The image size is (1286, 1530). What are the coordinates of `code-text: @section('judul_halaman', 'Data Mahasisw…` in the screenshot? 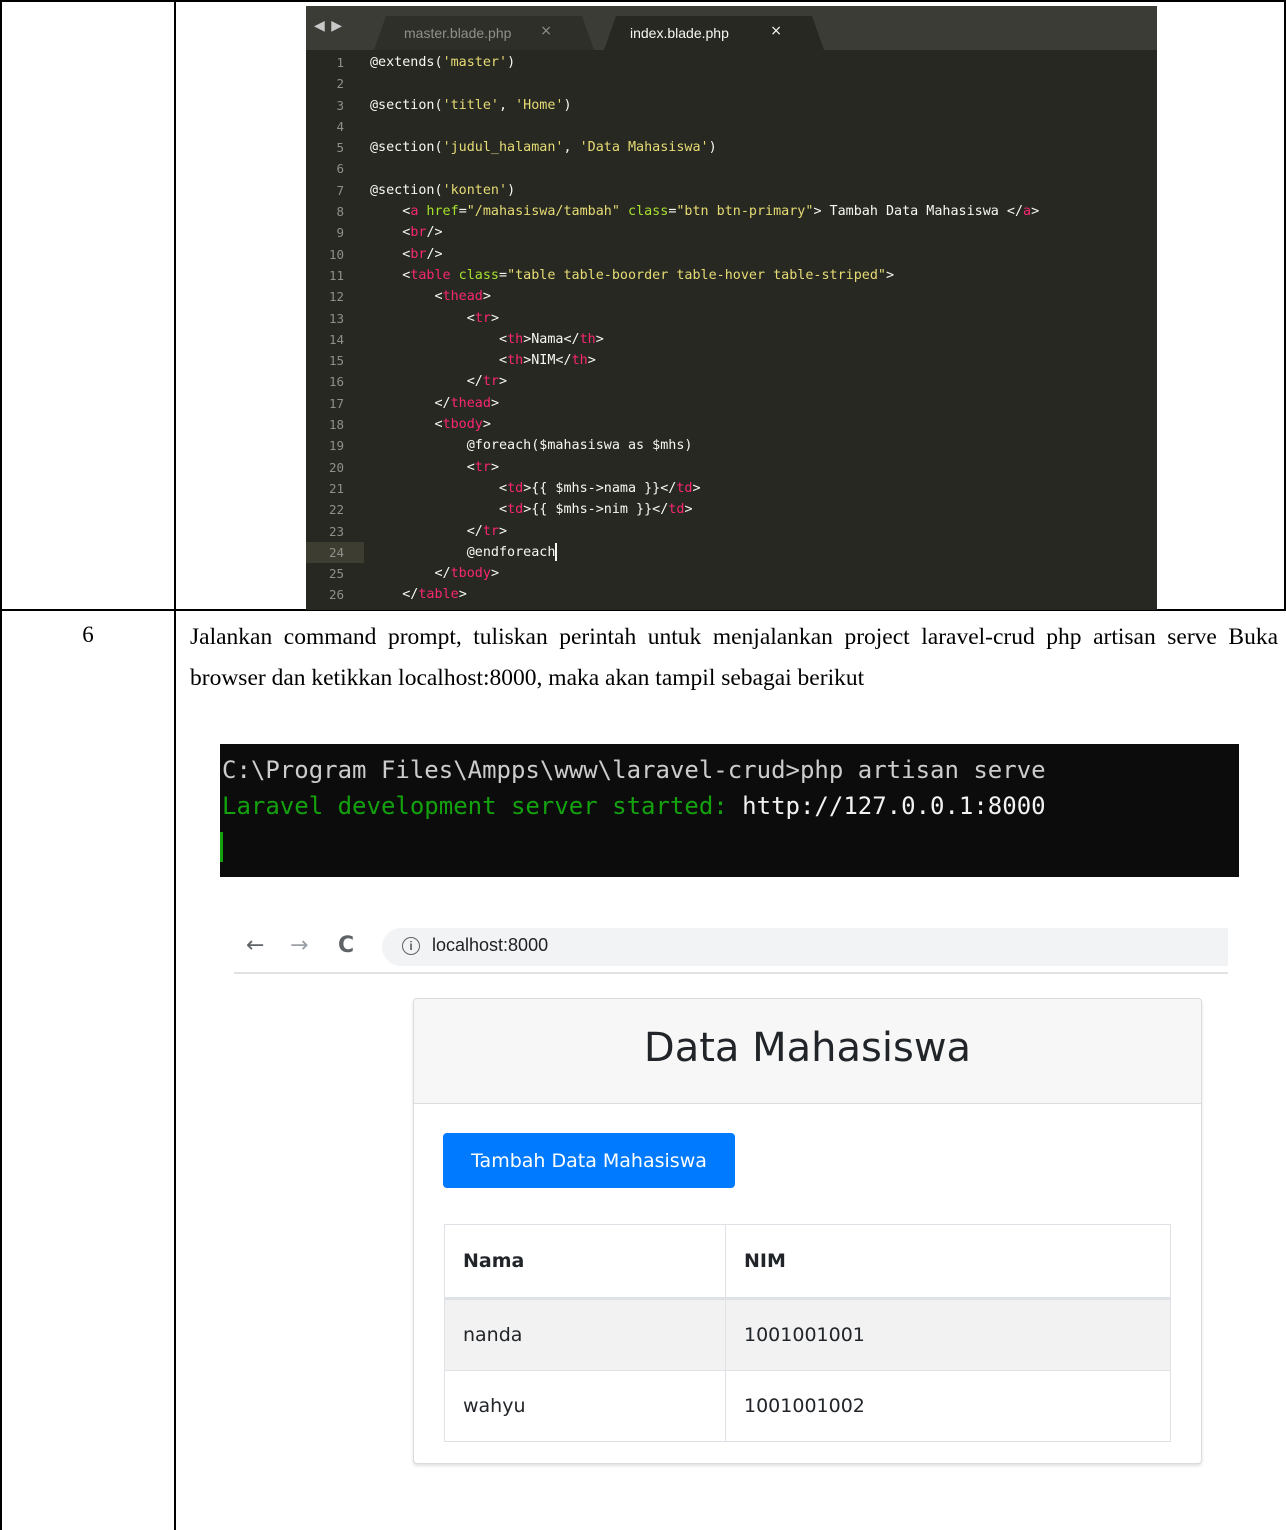 It's located at (543, 148).